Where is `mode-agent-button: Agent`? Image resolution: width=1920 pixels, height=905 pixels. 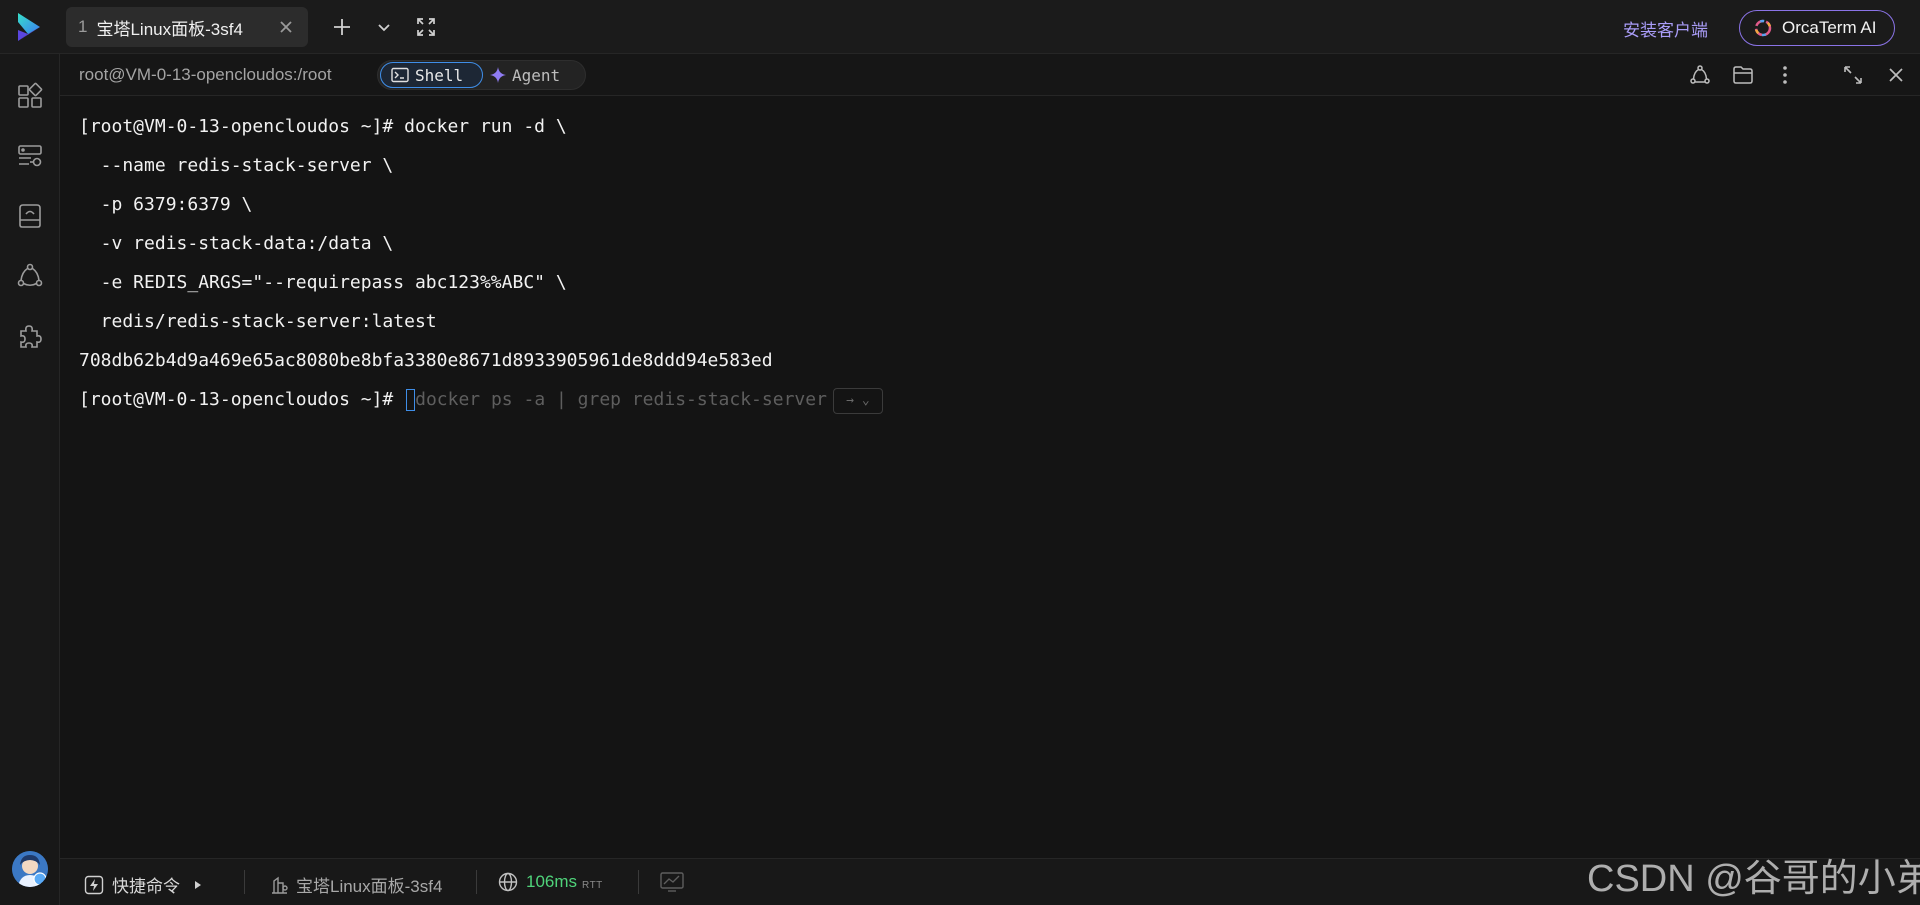 mode-agent-button: Agent is located at coordinates (525, 75).